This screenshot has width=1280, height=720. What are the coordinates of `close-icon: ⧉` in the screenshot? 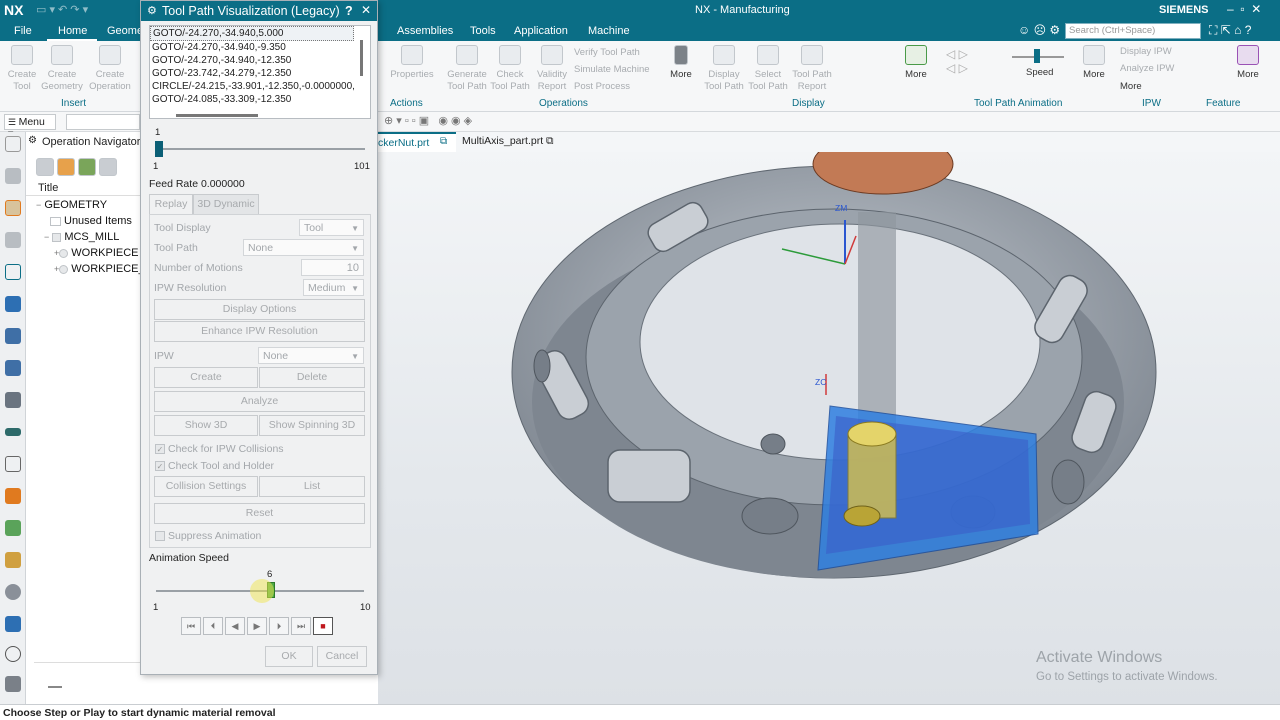 It's located at (443, 141).